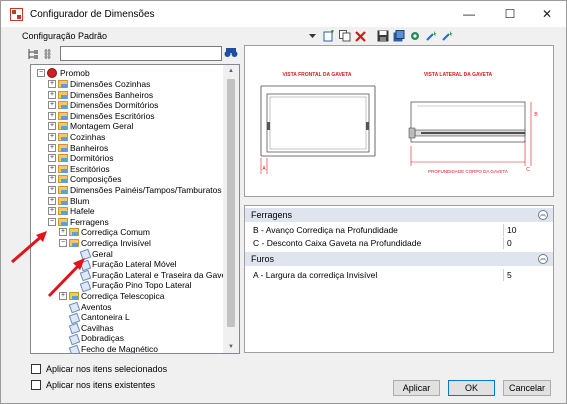 Image resolution: width=567 pixels, height=404 pixels. Describe the element at coordinates (80, 158) in the screenshot. I see `tree-item: + Dormitórios` at that location.